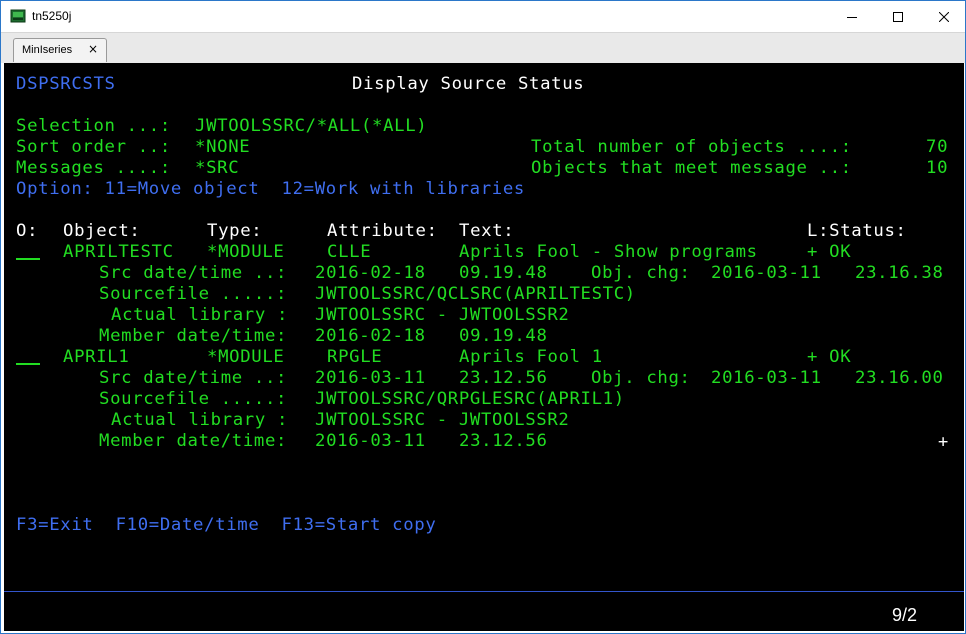 This screenshot has width=966, height=634. I want to click on column-header-attribute: Attribute:, so click(382, 231).